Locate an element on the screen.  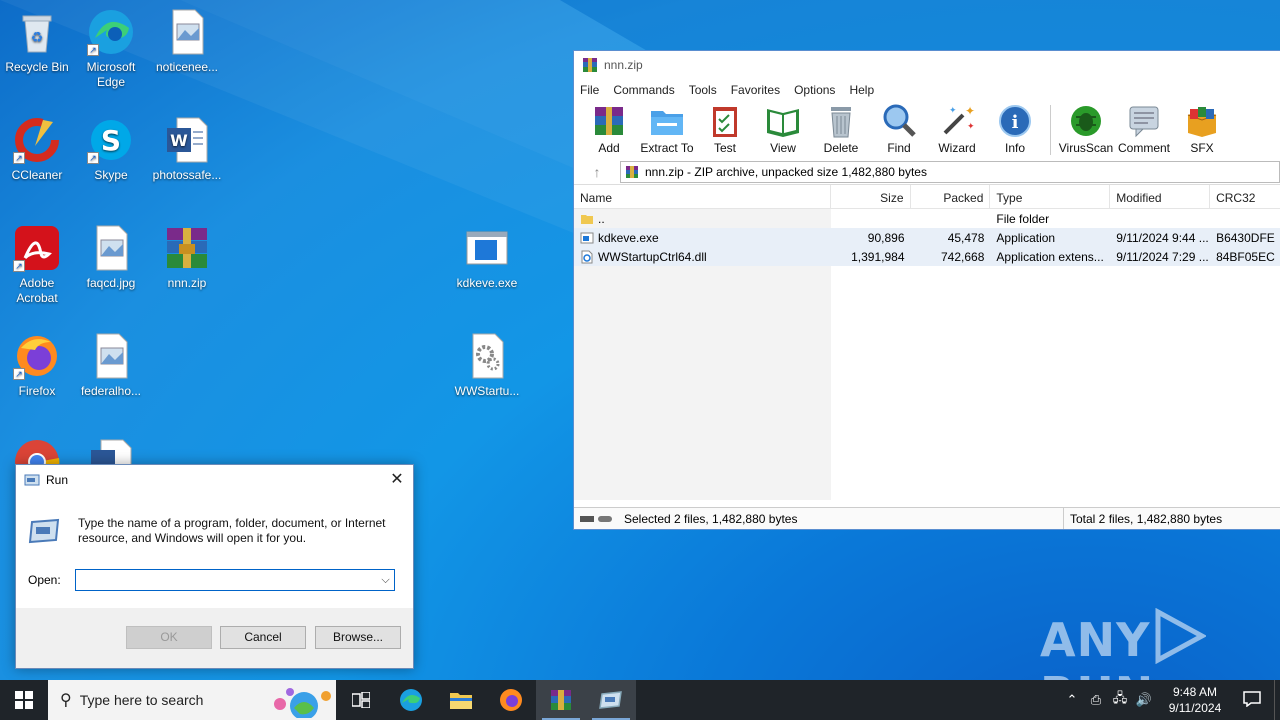
toolbar-separator is located at coordinates (1050, 130).